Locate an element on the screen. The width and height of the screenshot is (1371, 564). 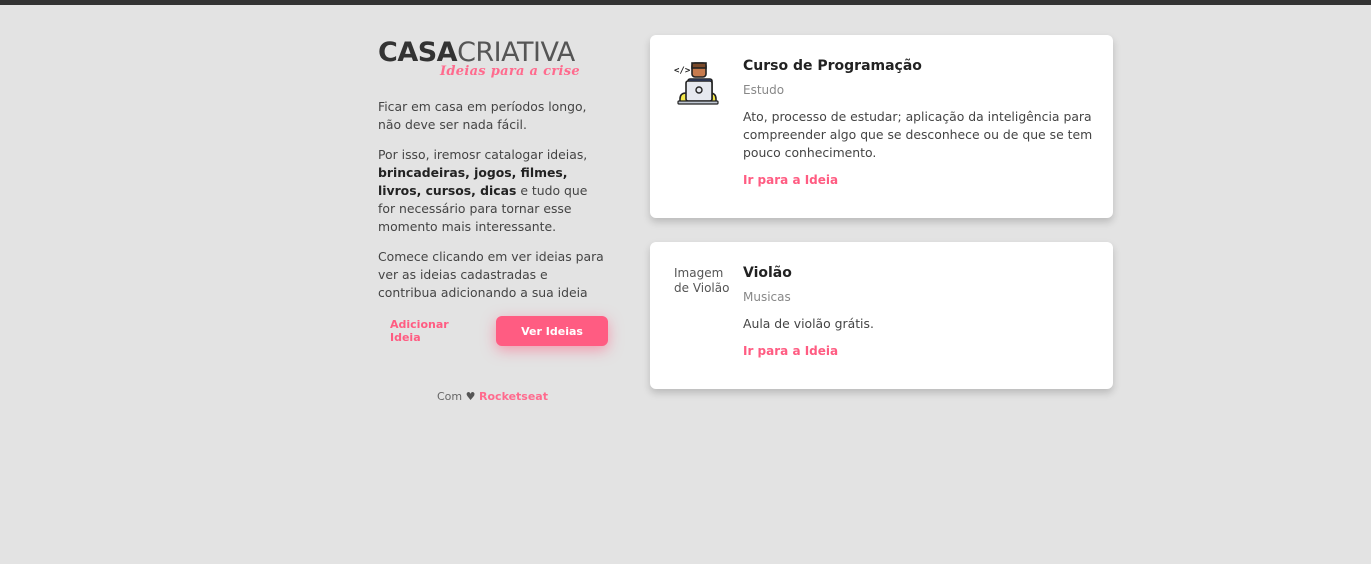
idea-description: Aula de violão grátis. is located at coordinates (808, 323).